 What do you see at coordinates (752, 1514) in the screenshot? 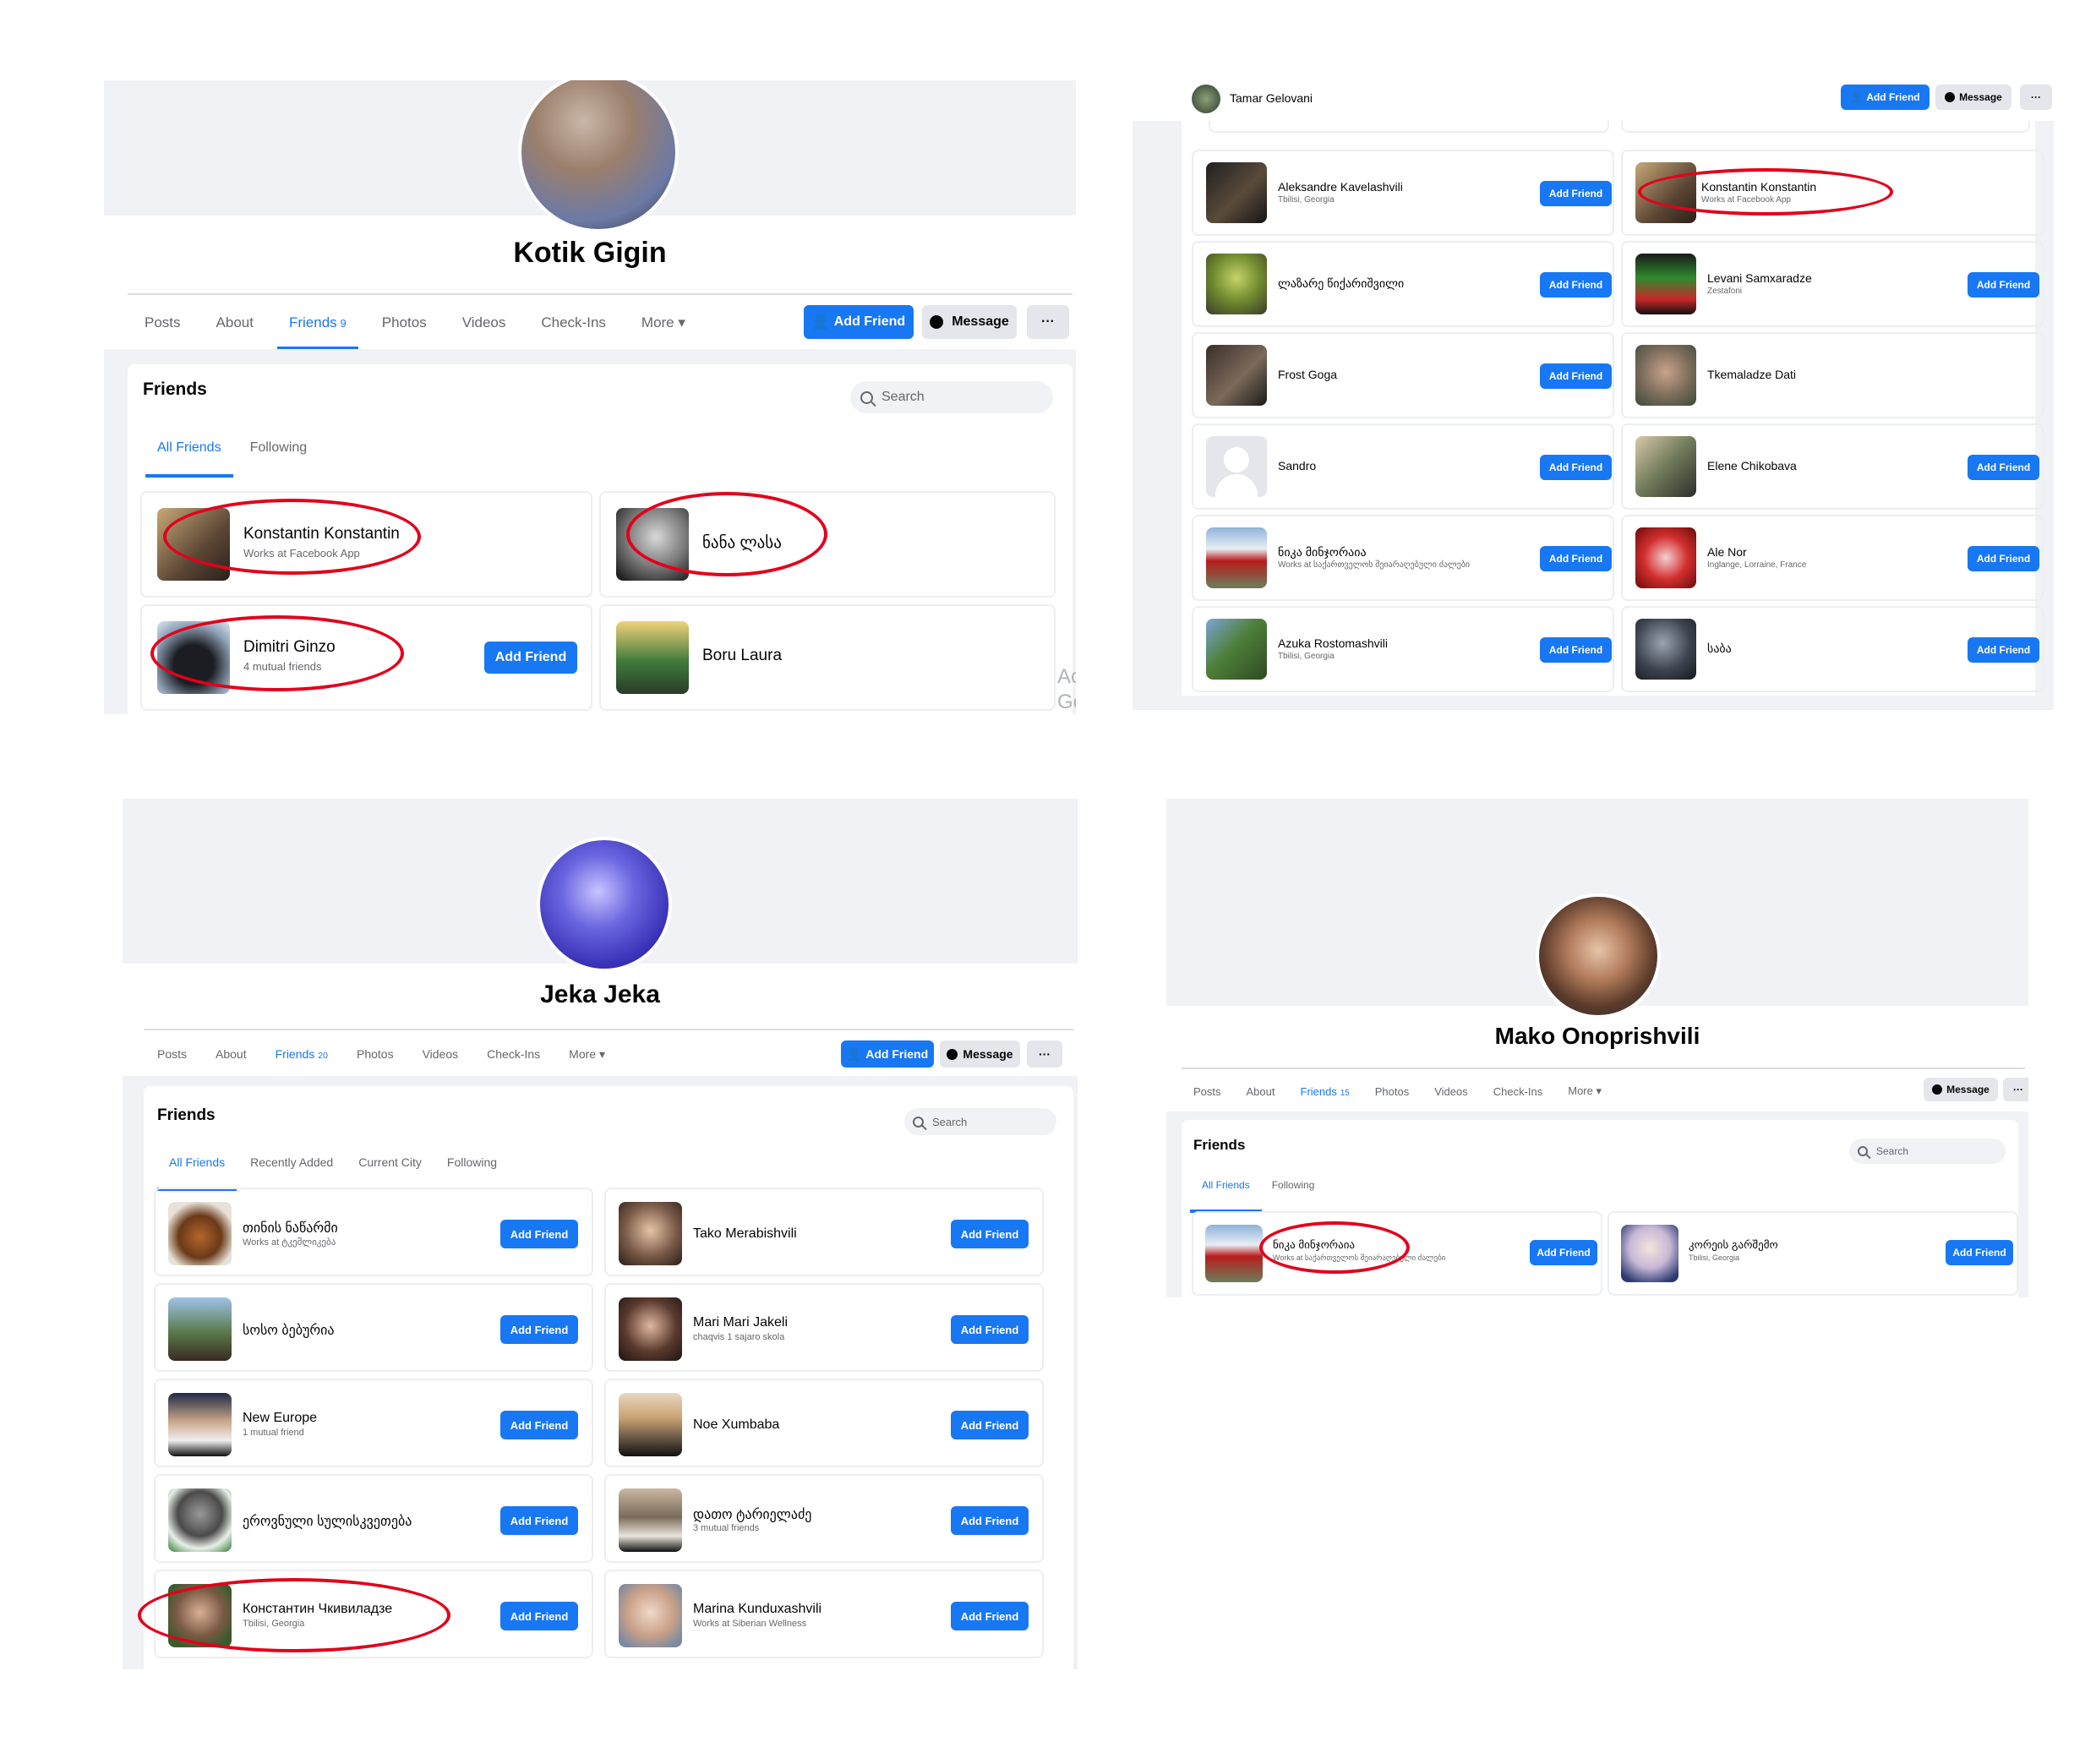
I see `friend-name: დათო ტარიელაძე` at bounding box center [752, 1514].